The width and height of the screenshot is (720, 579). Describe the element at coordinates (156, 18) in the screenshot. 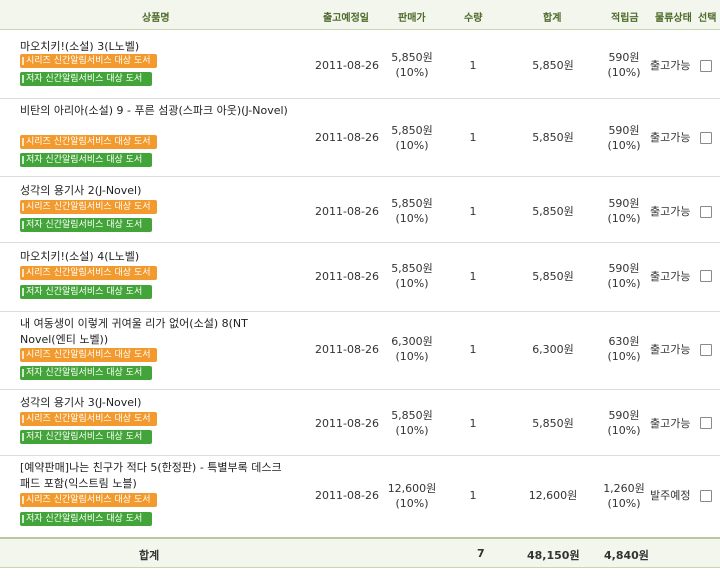

I see `header-product: 상품명` at that location.